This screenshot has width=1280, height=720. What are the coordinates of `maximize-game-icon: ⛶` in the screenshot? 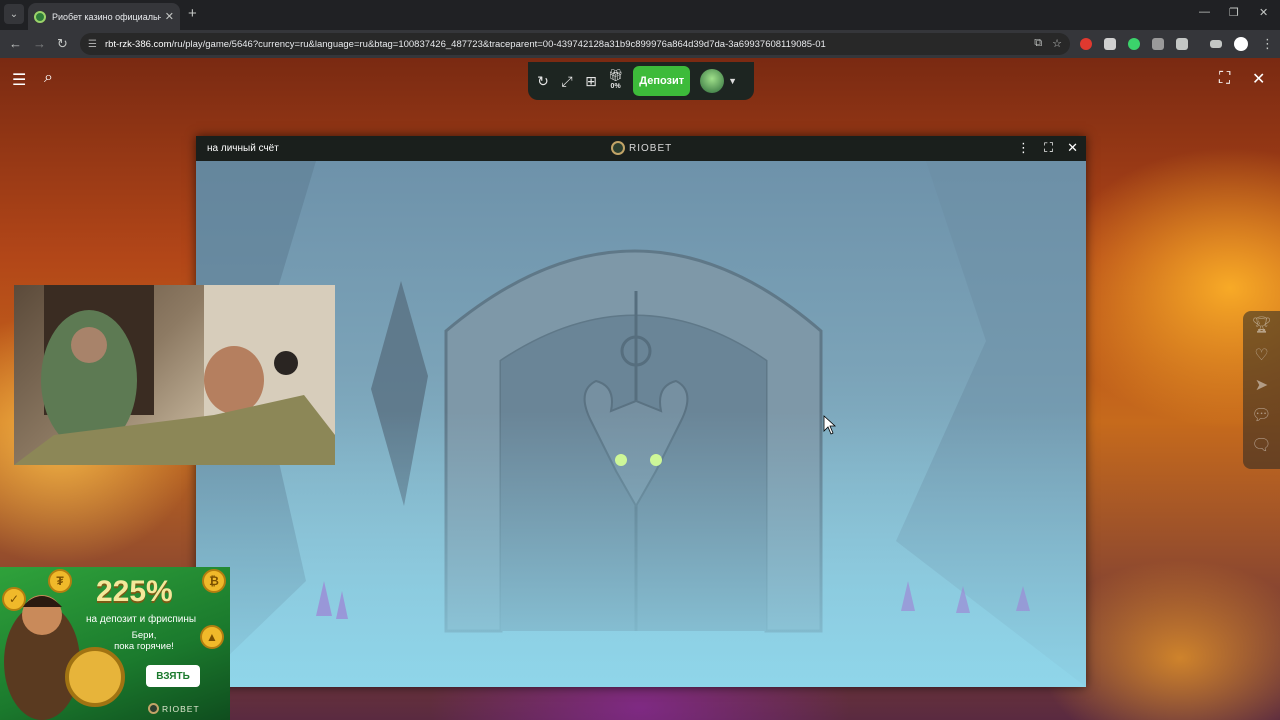 It's located at (1048, 148).